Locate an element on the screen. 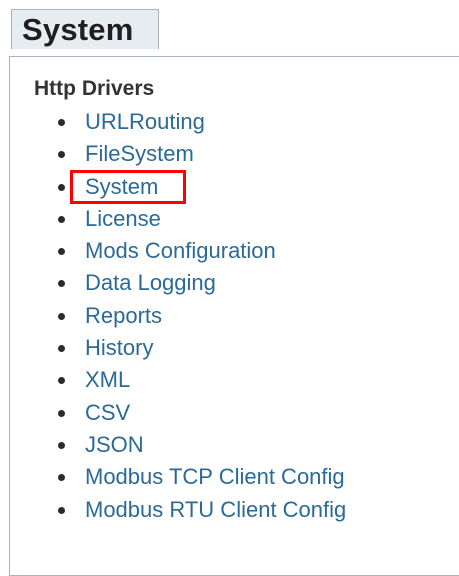 This screenshot has width=459, height=576. list-item-system: System is located at coordinates (200, 187).